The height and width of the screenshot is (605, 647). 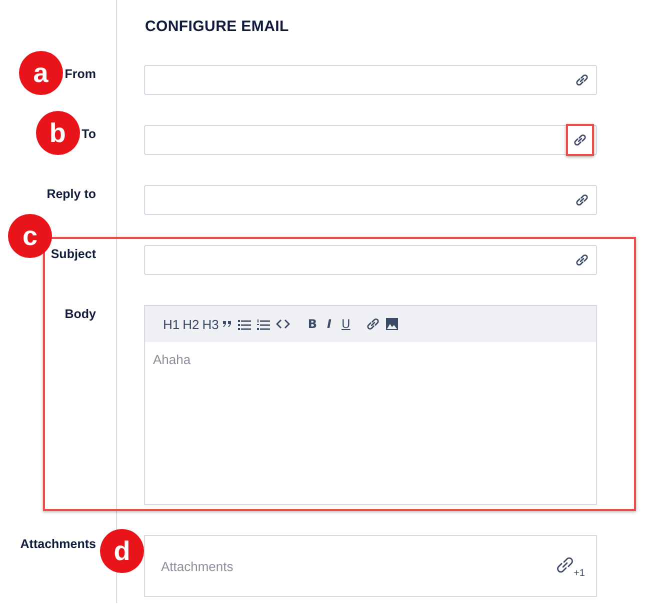 I want to click on code-icon, so click(x=283, y=324).